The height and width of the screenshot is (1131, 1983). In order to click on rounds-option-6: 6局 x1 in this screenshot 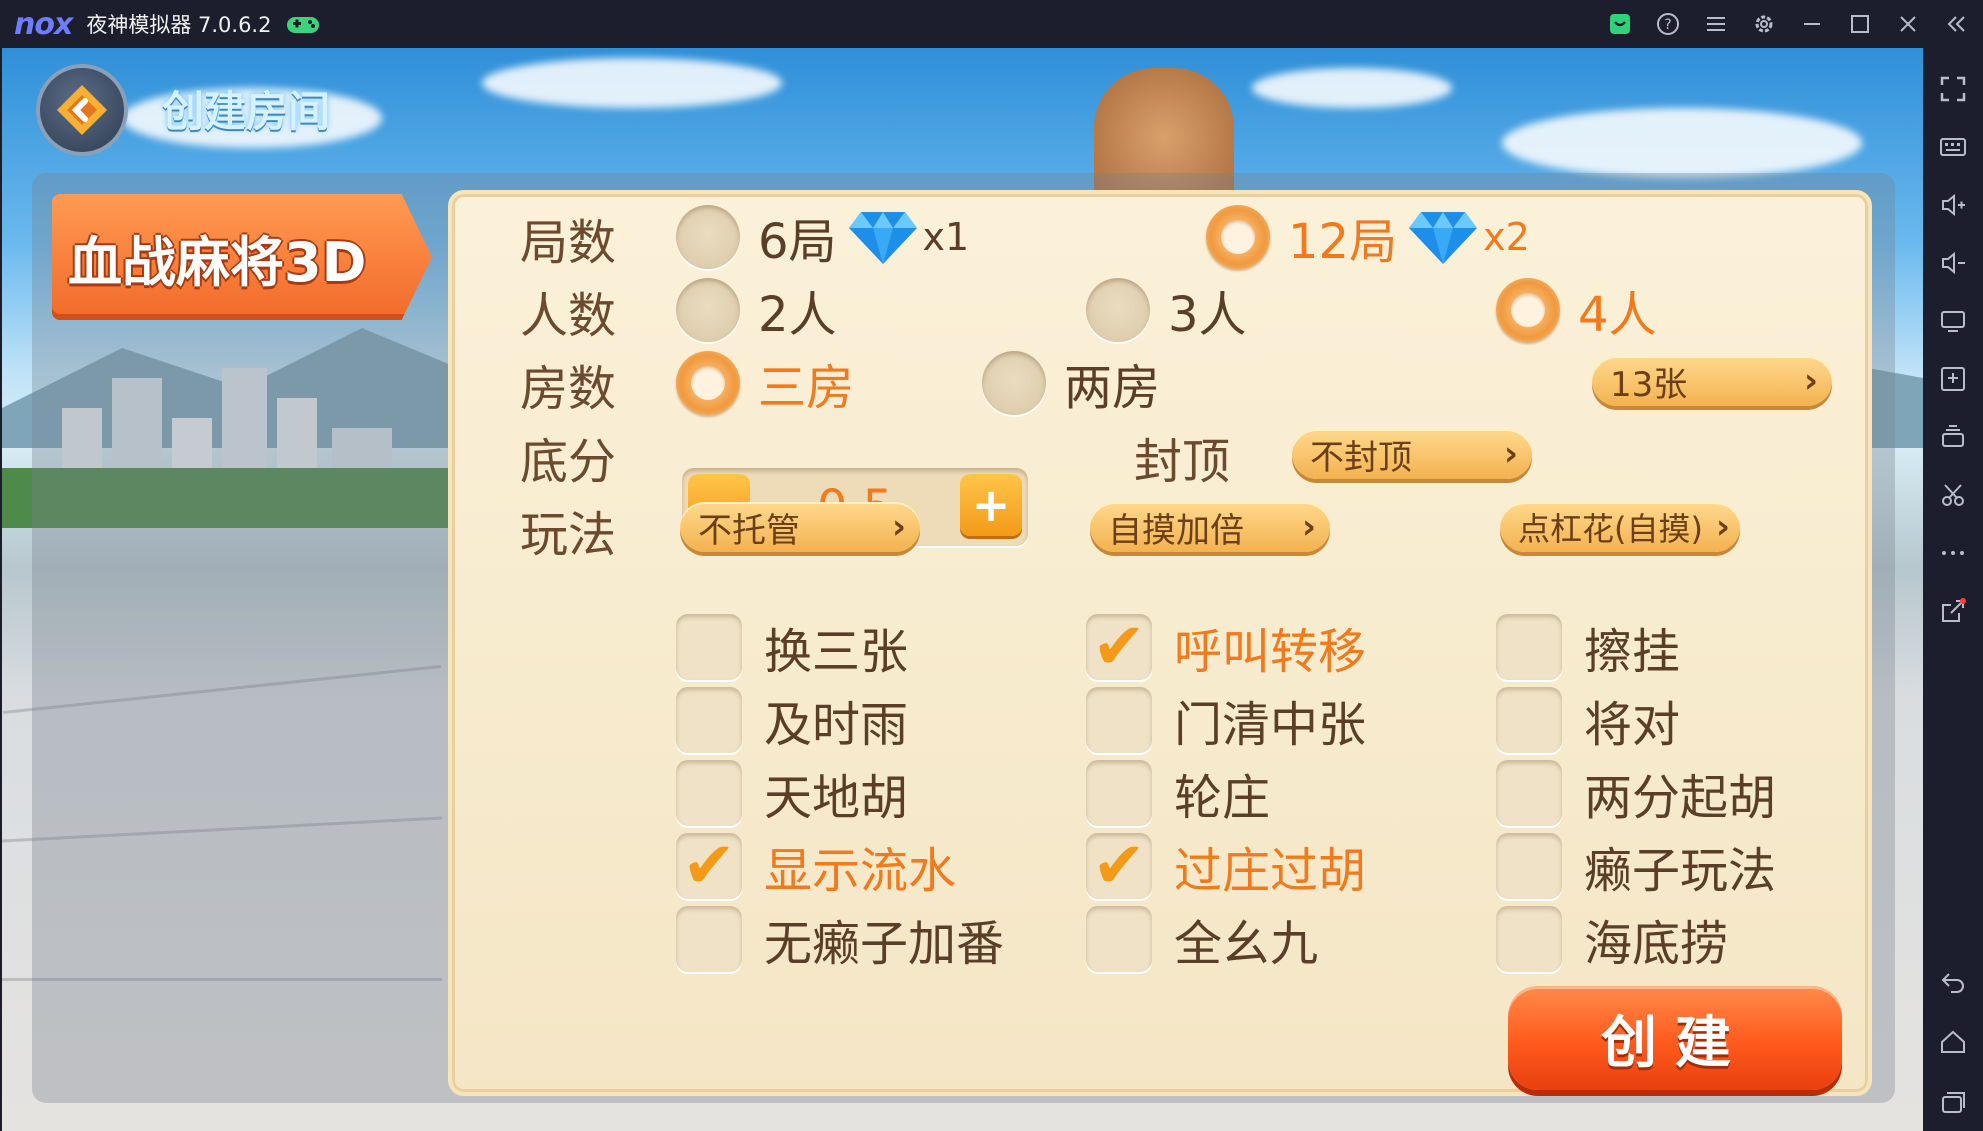, I will do `click(822, 237)`.